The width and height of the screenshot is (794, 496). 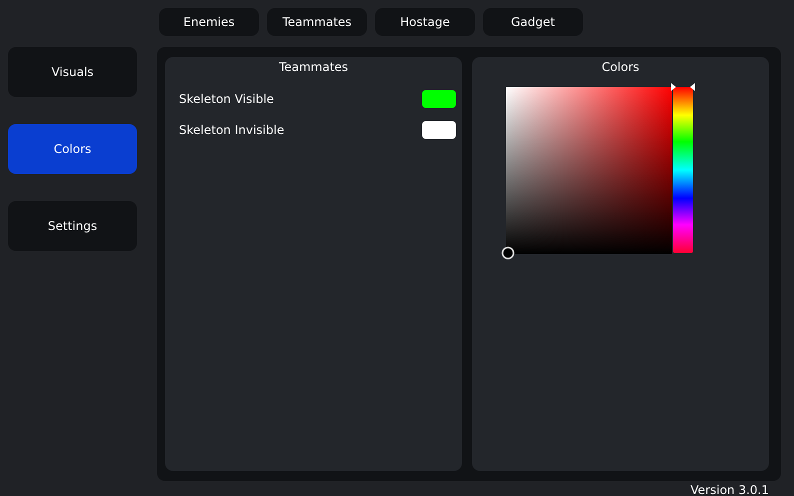 I want to click on category-tab: Enemies, so click(x=209, y=22).